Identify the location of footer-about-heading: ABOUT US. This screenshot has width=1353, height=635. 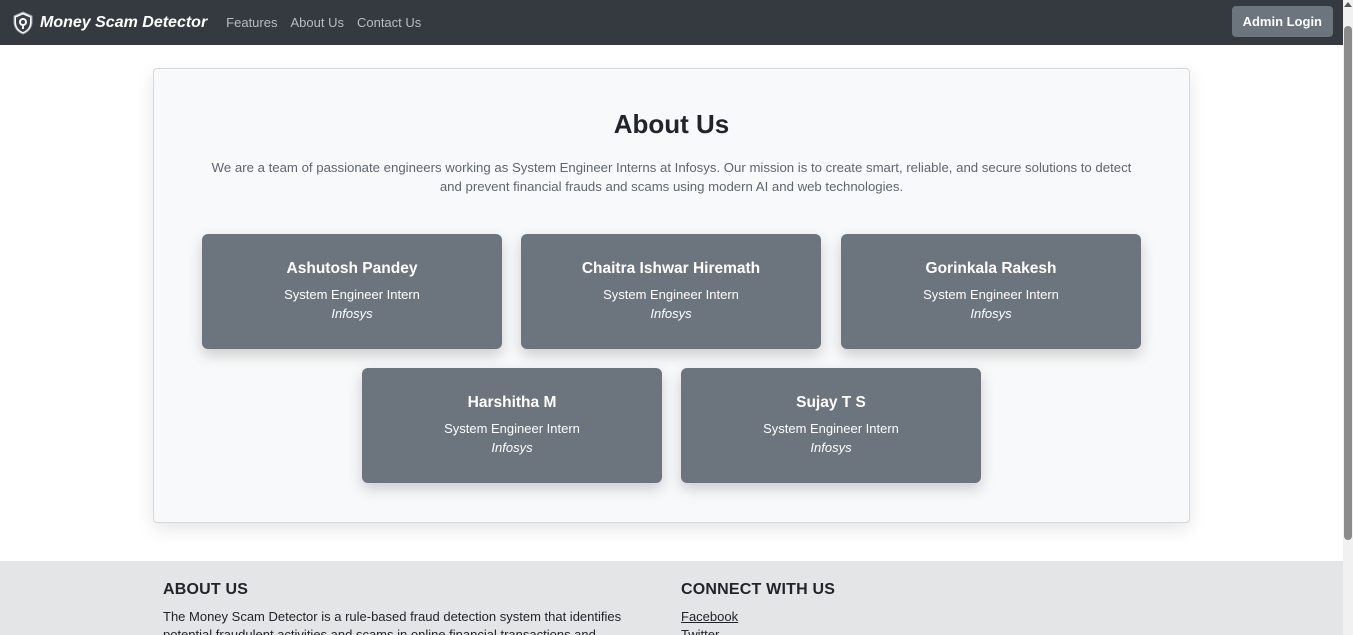
(206, 589).